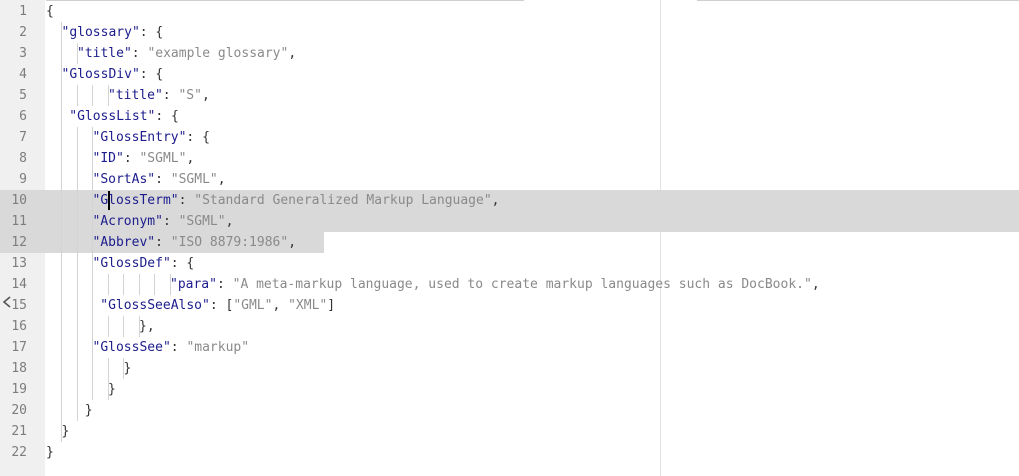 This screenshot has height=476, width=1019. Describe the element at coordinates (509, 410) in the screenshot. I see `code-line: 20}` at that location.